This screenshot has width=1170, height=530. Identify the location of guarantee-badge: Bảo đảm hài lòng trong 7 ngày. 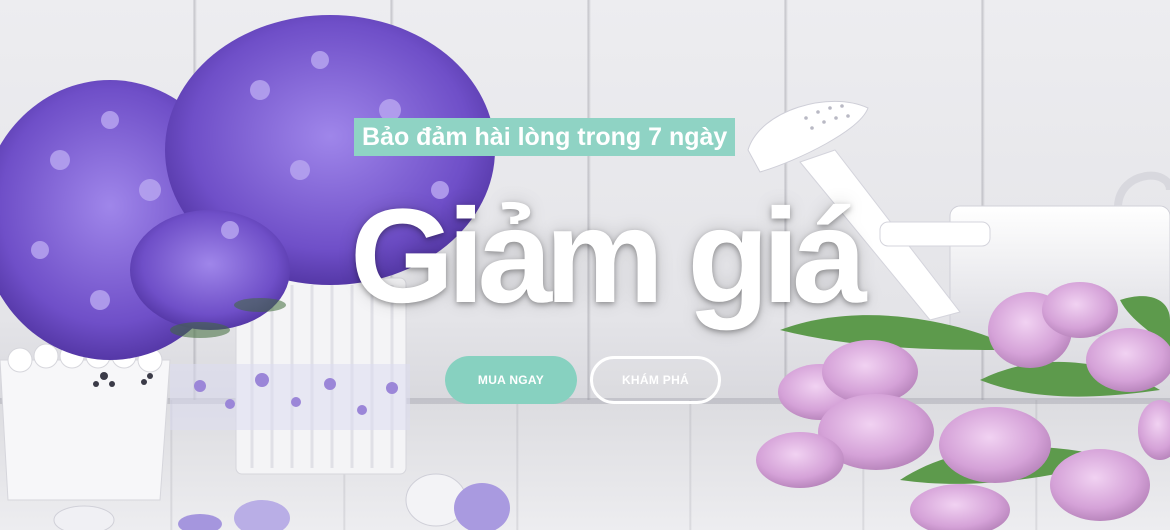
(545, 137).